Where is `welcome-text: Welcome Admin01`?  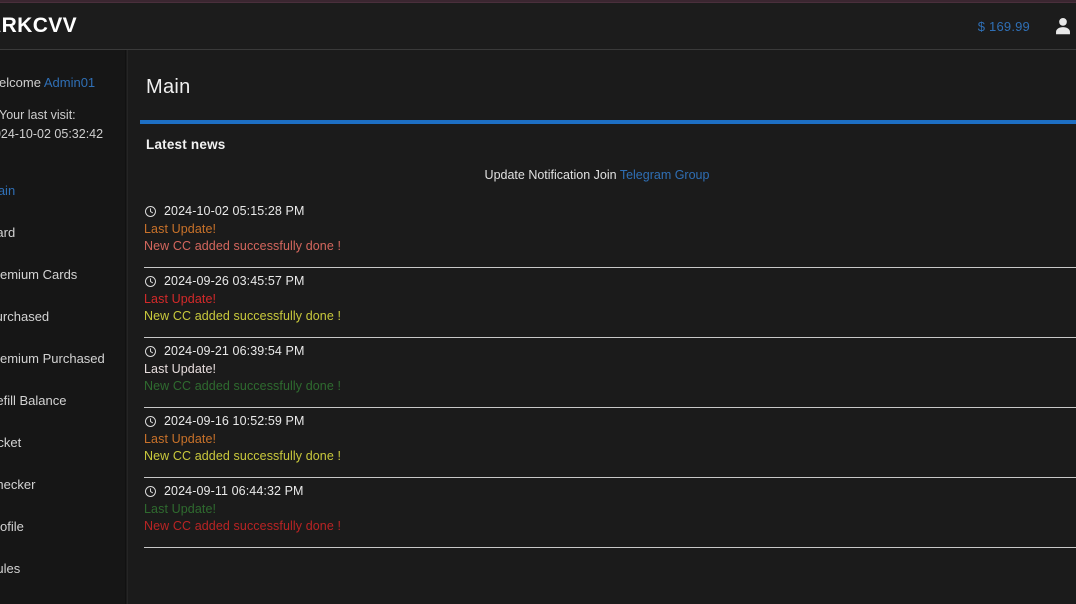
welcome-text: Welcome Admin01 is located at coordinates (64, 75).